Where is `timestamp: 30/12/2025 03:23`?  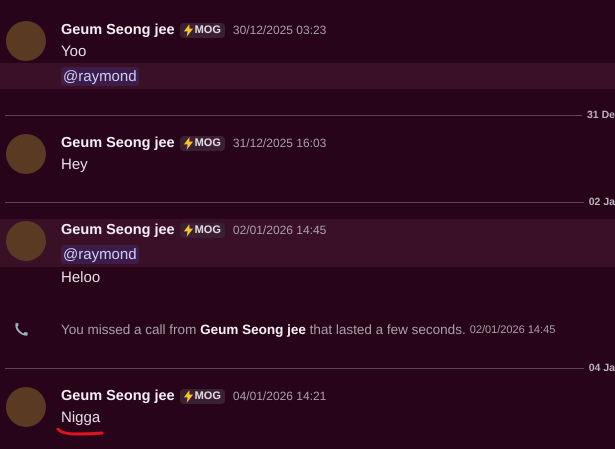 timestamp: 30/12/2025 03:23 is located at coordinates (279, 30).